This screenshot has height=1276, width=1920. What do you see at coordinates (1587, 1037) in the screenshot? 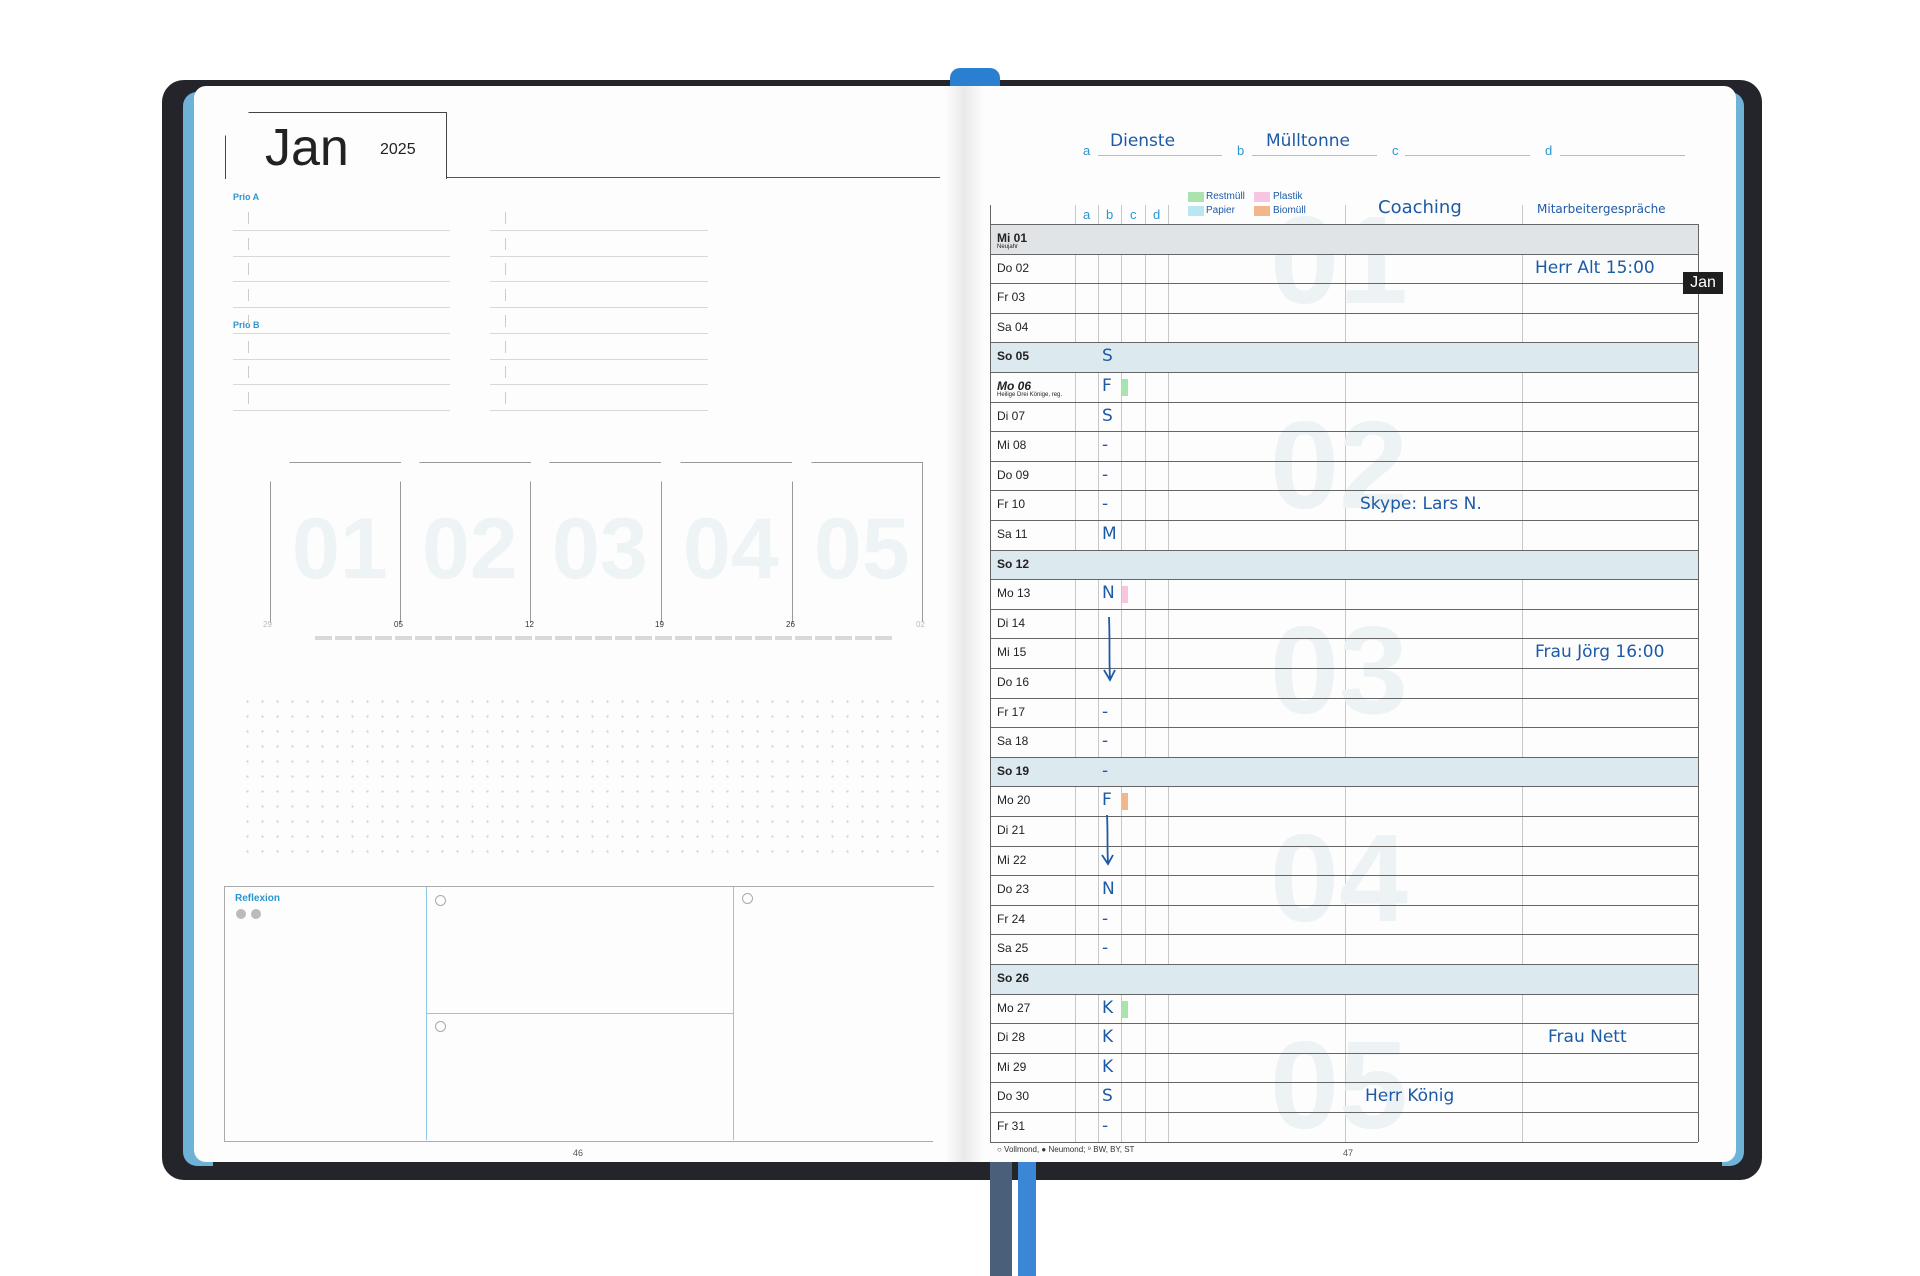
I see `mitarbeiter-entry: Frau Nett` at bounding box center [1587, 1037].